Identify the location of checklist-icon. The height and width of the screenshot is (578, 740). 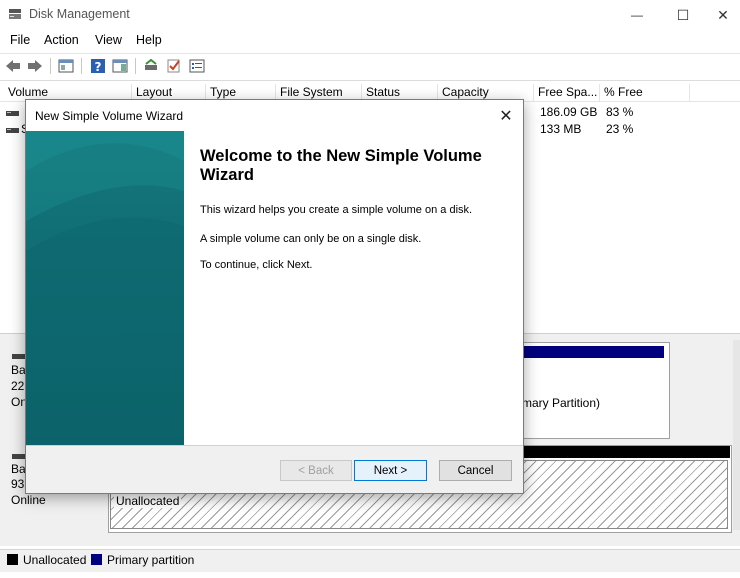
(174, 66).